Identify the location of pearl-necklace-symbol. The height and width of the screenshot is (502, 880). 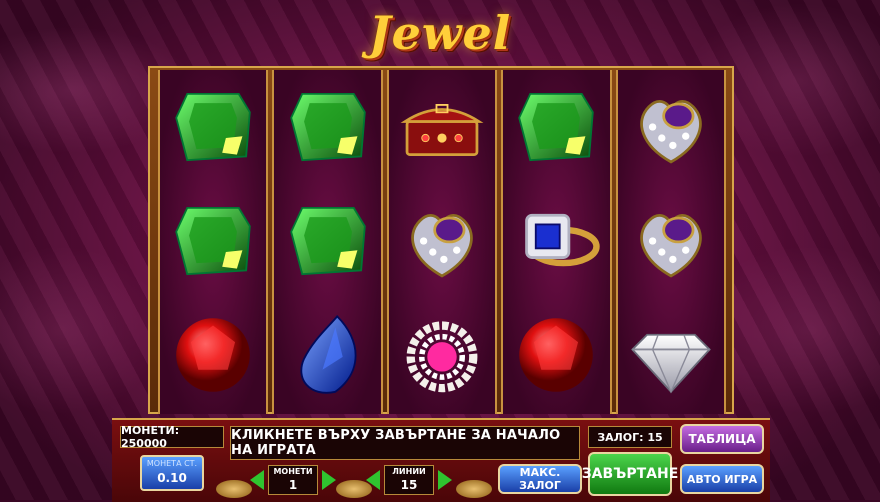
(442, 355).